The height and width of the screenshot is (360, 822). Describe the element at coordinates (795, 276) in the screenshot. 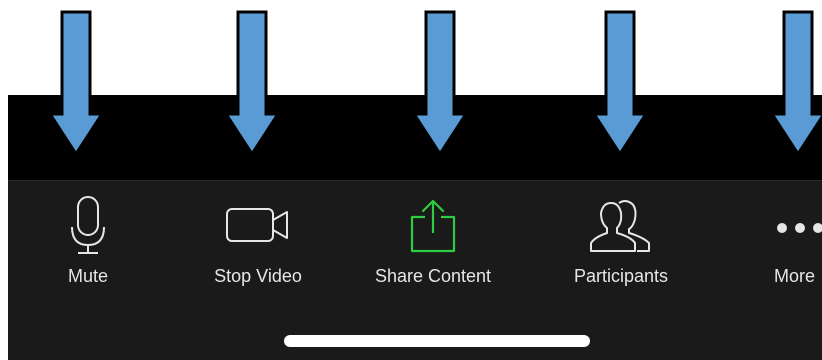

I see `more-label: More` at that location.